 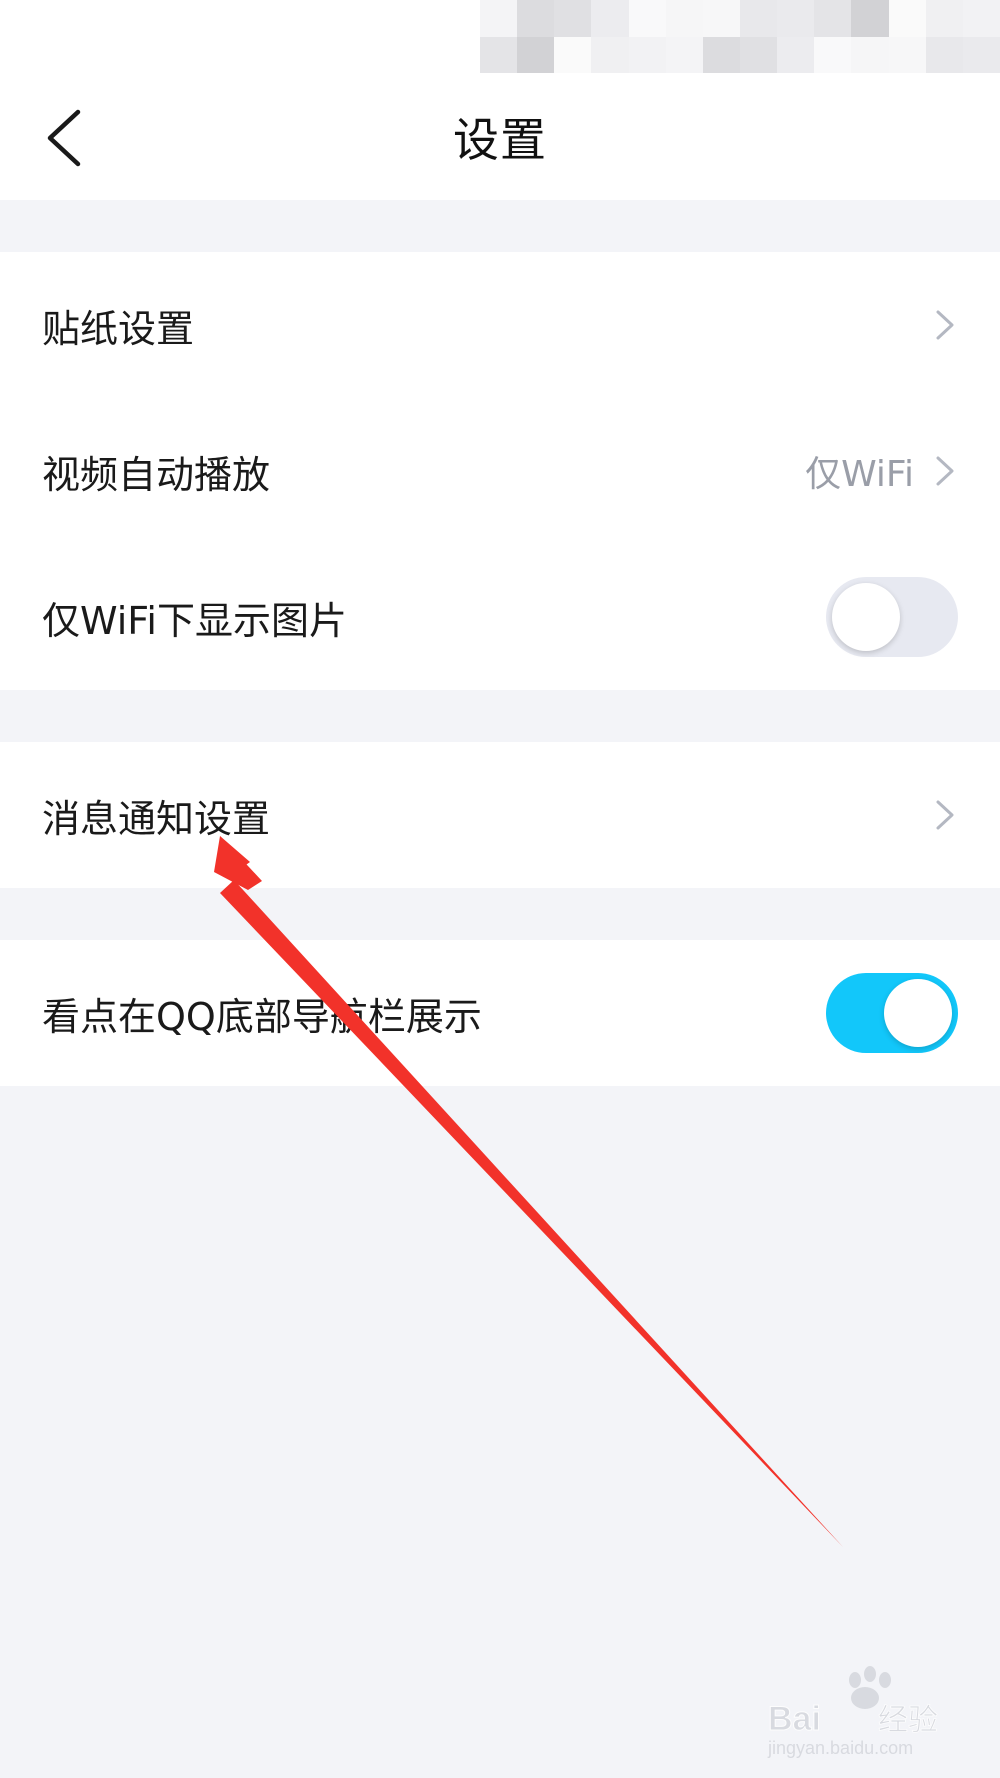 I want to click on row-label: 贴纸设置, so click(x=118, y=328).